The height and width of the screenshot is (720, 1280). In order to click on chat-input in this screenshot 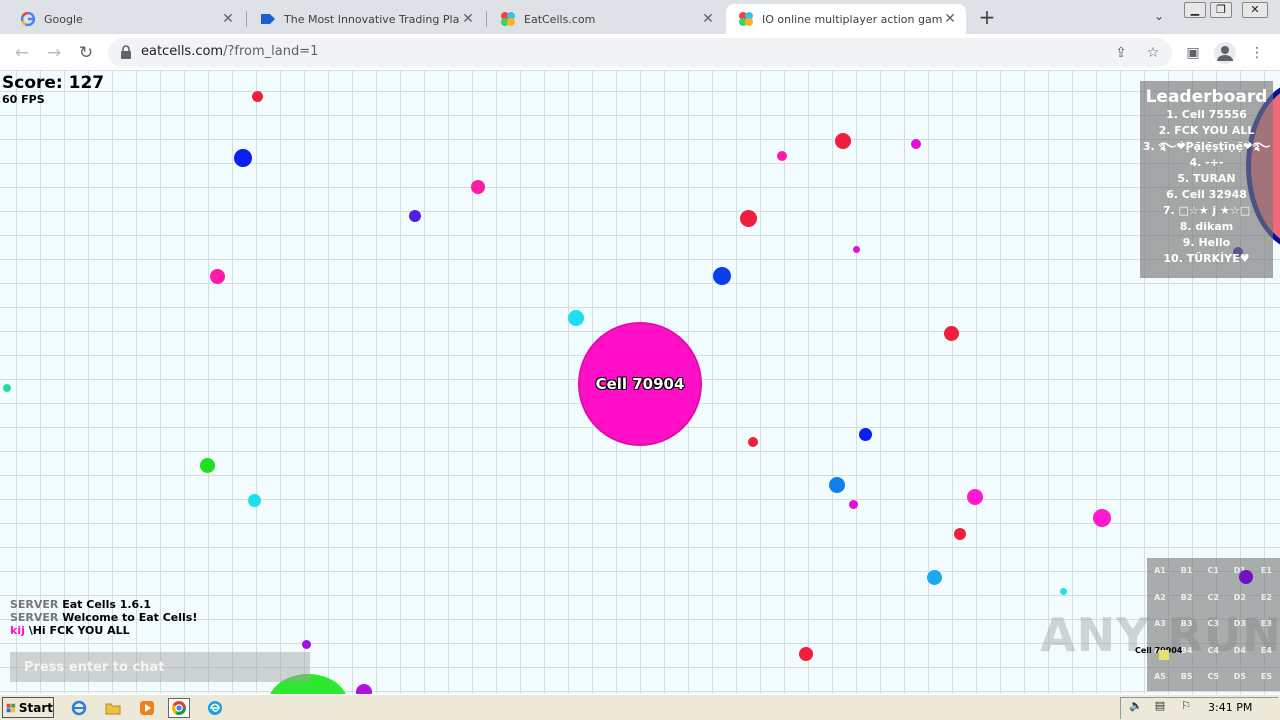, I will do `click(160, 667)`.